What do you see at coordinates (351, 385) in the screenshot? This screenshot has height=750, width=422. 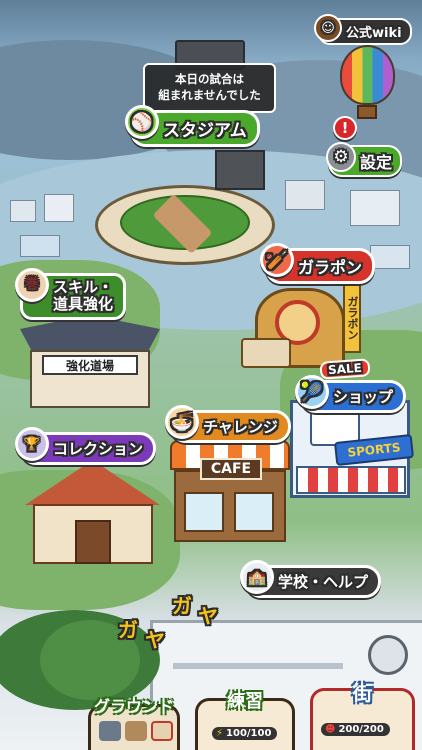 I see `shop-button: 🎾 ショップ SALE` at bounding box center [351, 385].